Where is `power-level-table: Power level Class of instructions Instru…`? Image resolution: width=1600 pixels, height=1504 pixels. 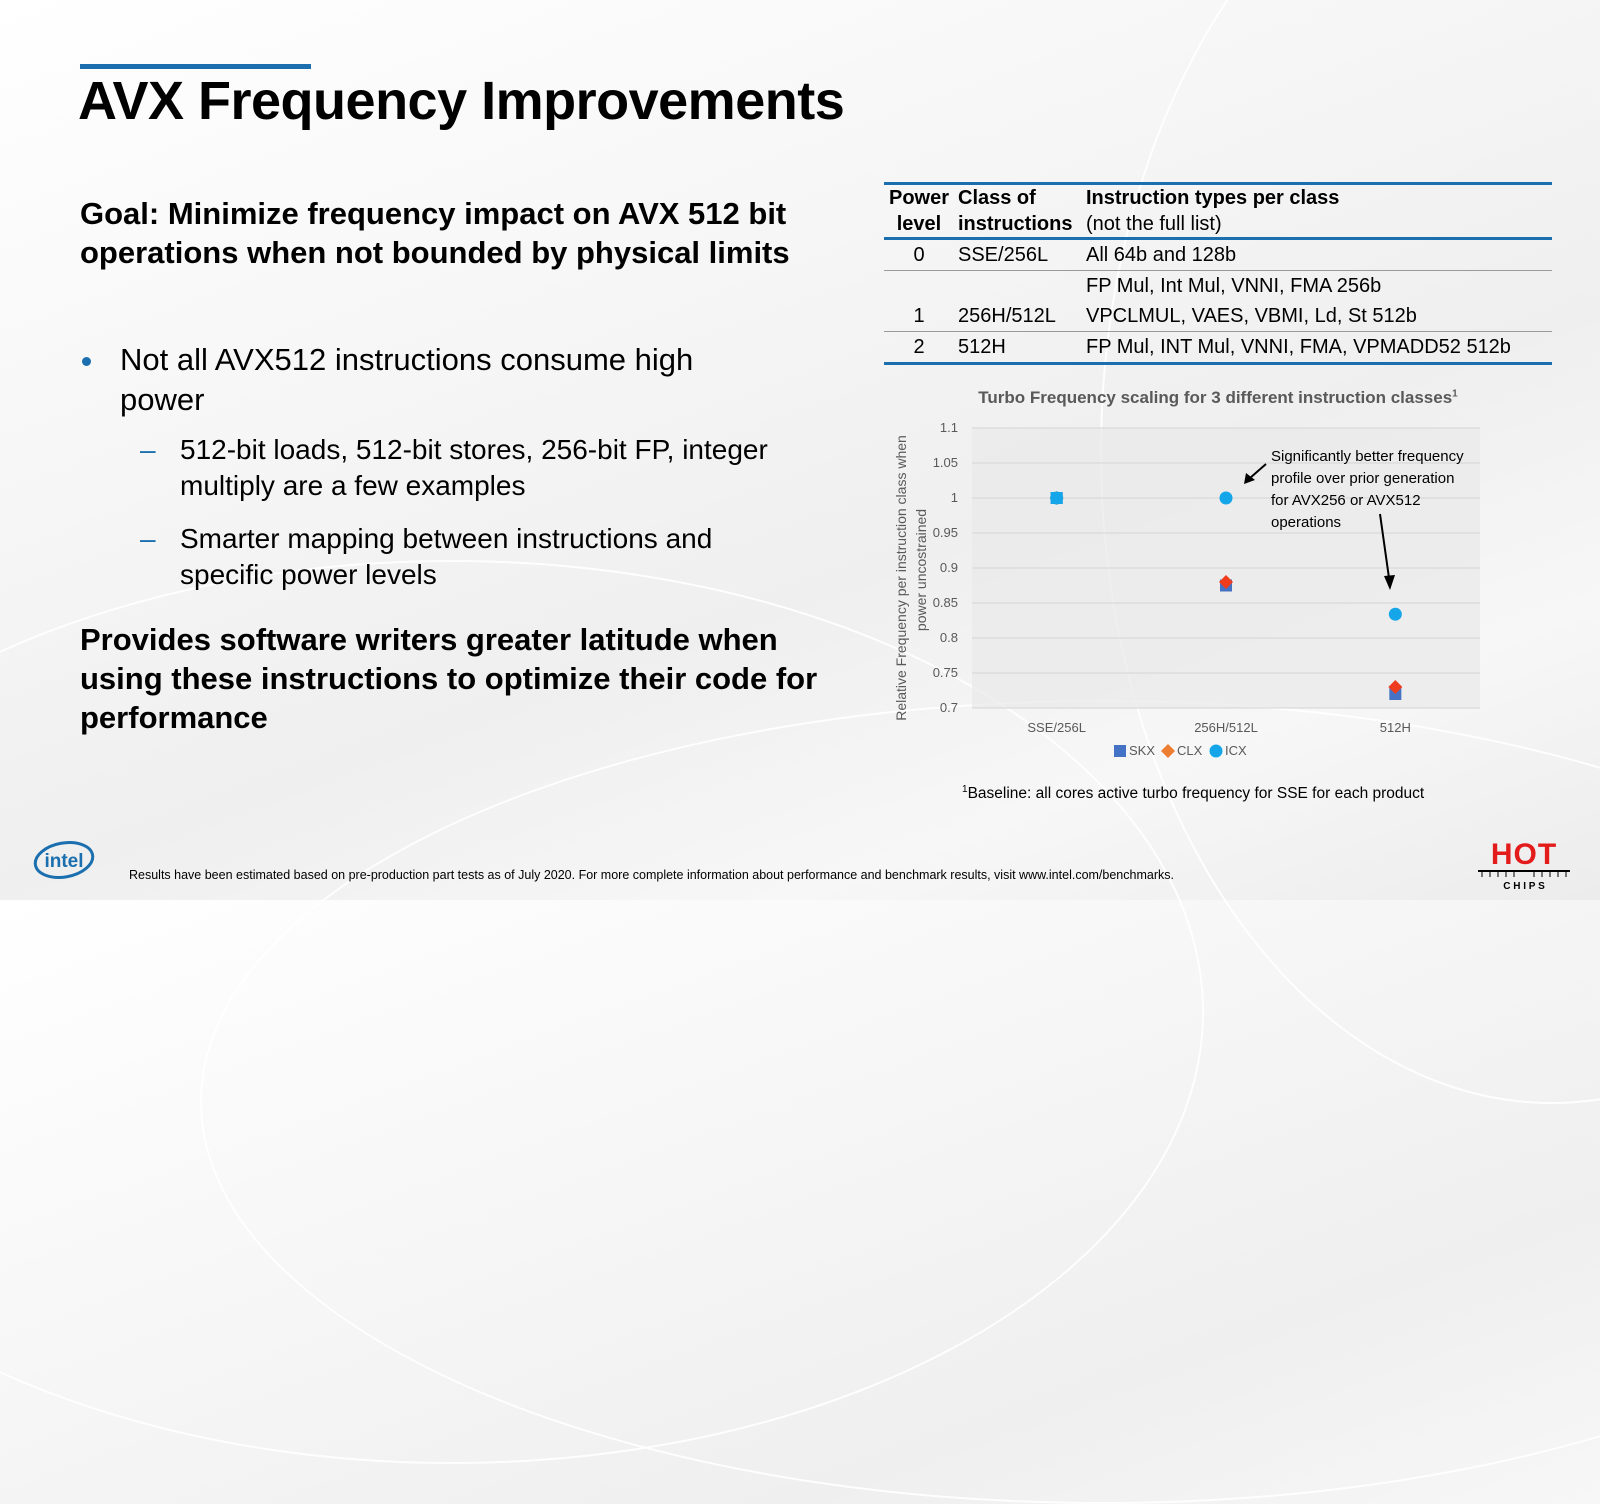
power-level-table: Power level Class of instructions Instru… is located at coordinates (1218, 273).